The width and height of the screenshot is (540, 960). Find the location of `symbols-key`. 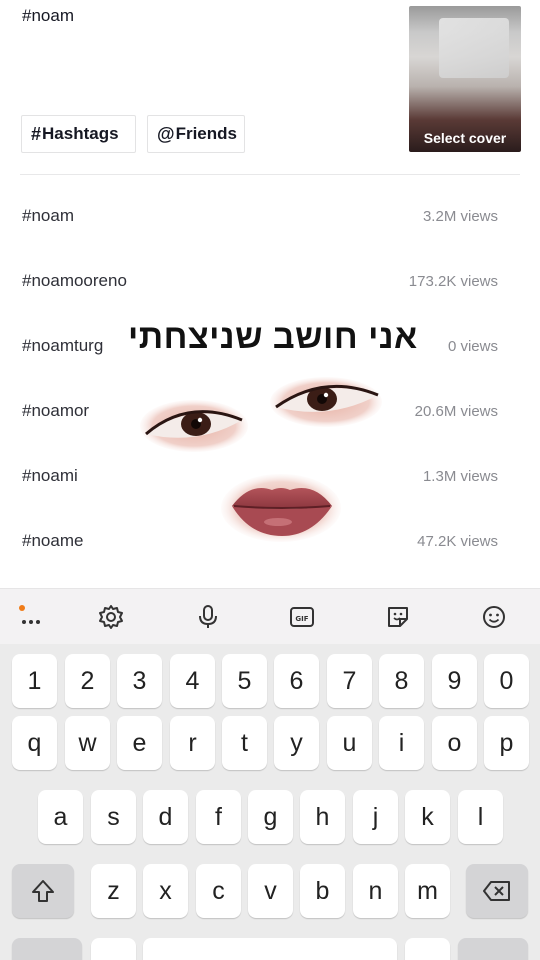

symbols-key is located at coordinates (47, 949).